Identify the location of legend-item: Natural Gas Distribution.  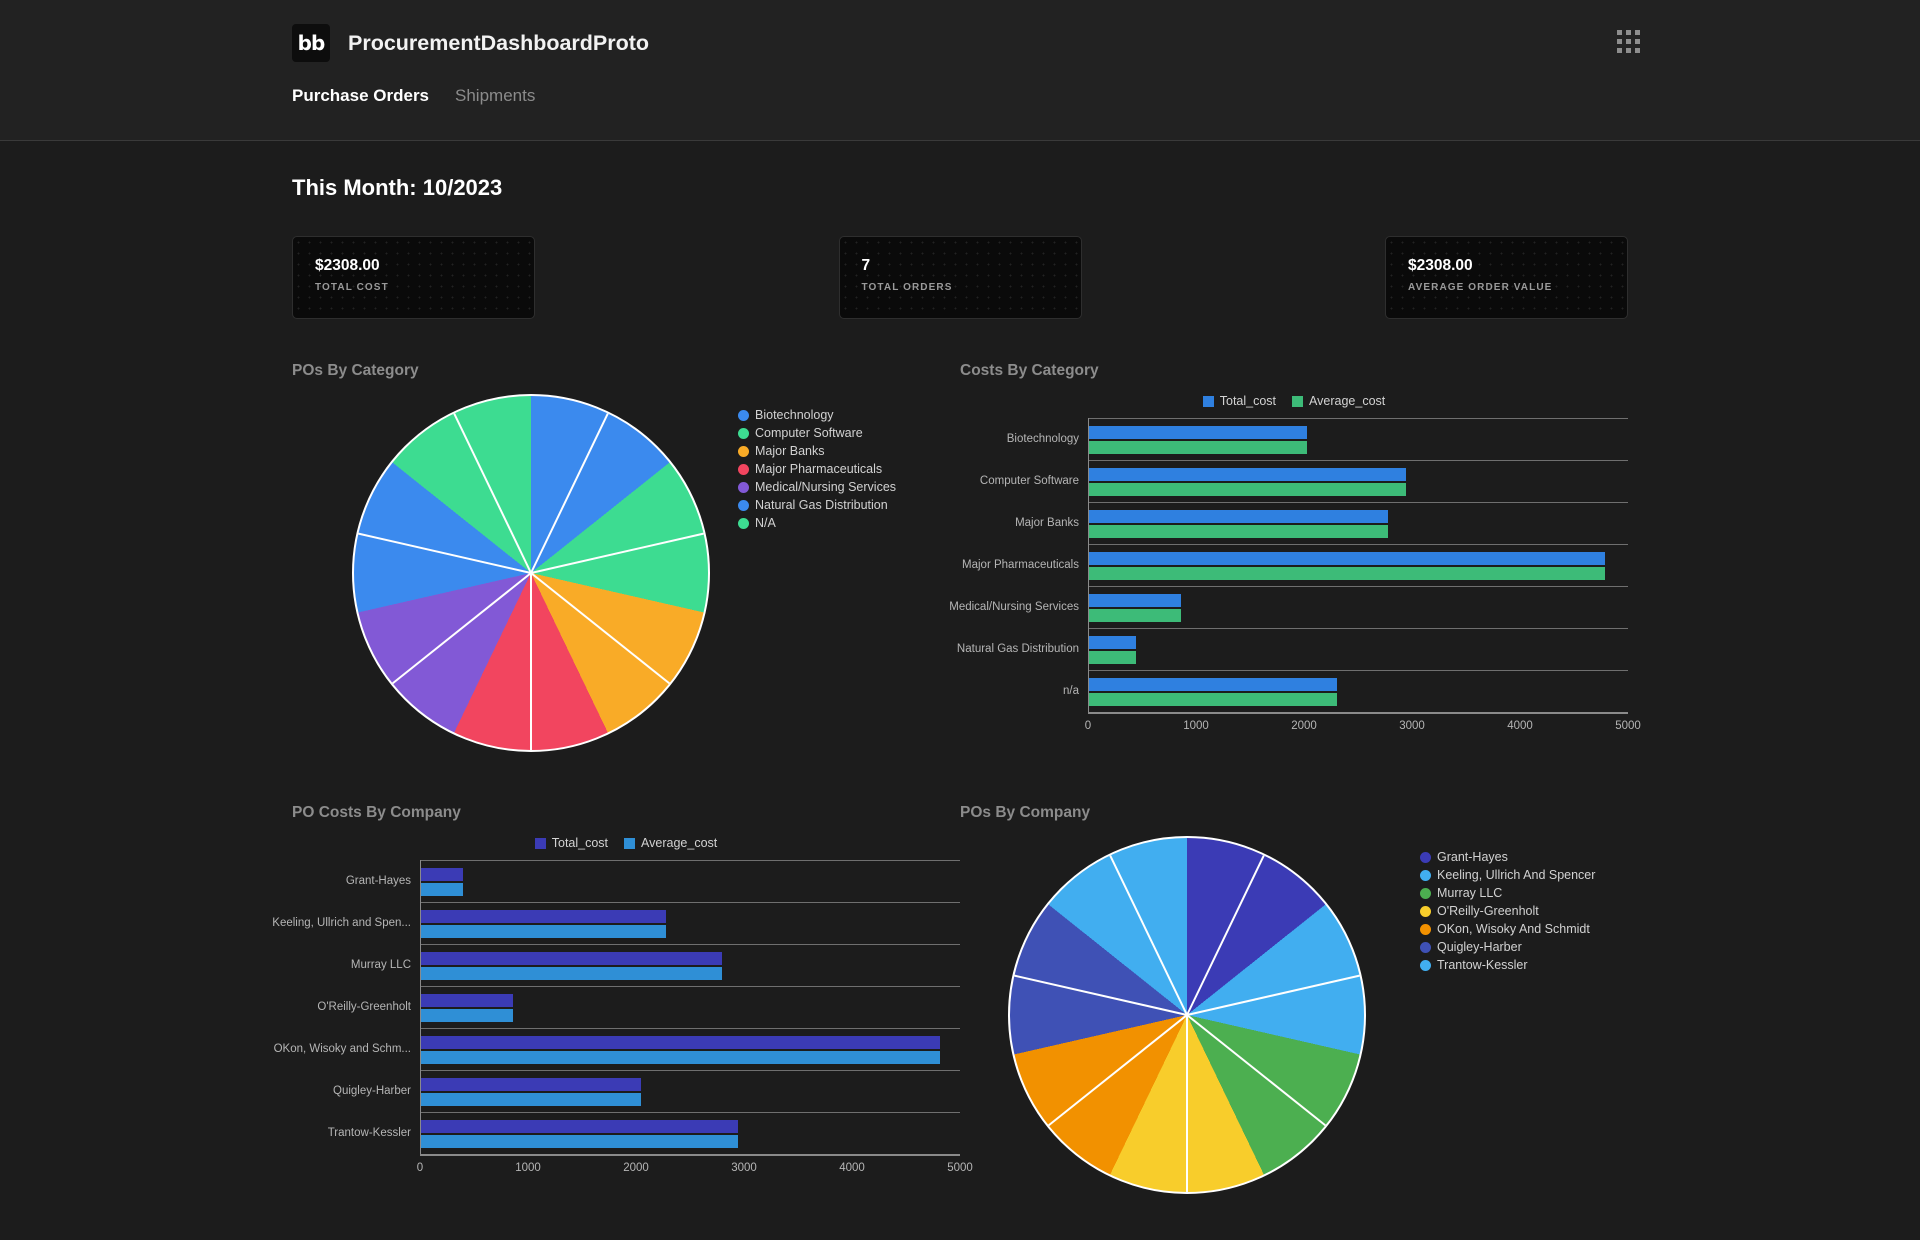
(817, 505).